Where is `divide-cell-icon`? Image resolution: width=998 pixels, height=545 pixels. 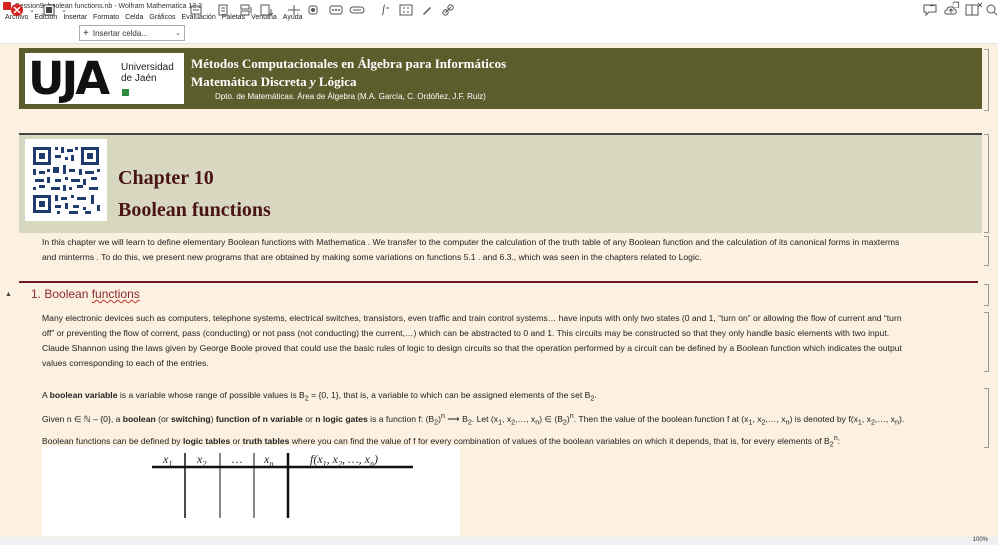 divide-cell-icon is located at coordinates (246, 10).